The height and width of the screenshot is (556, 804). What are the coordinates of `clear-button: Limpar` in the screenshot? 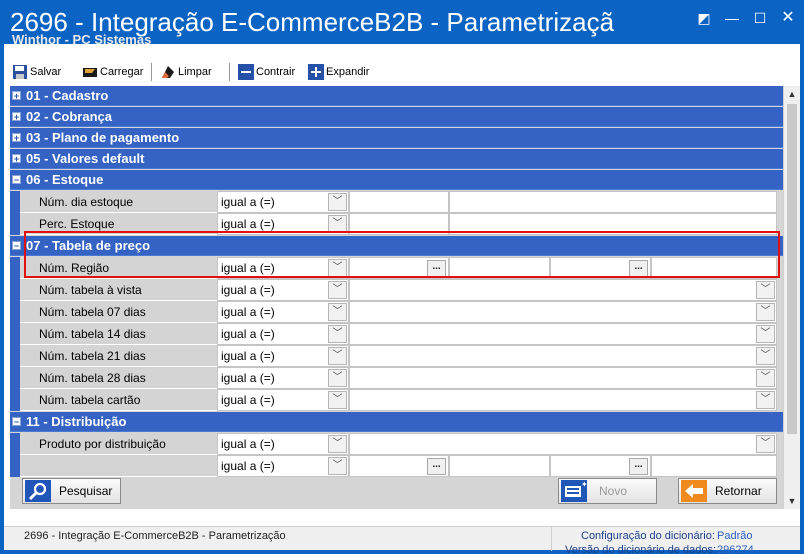 It's located at (186, 72).